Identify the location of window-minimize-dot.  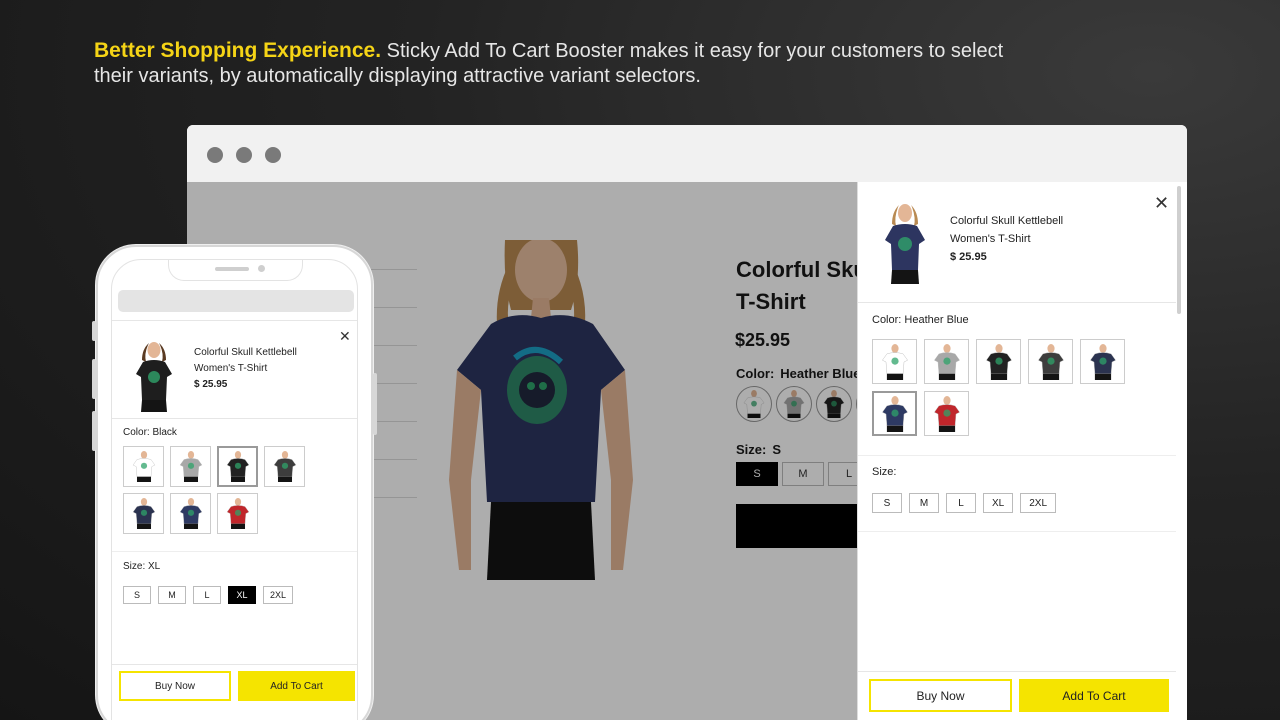
(244, 155).